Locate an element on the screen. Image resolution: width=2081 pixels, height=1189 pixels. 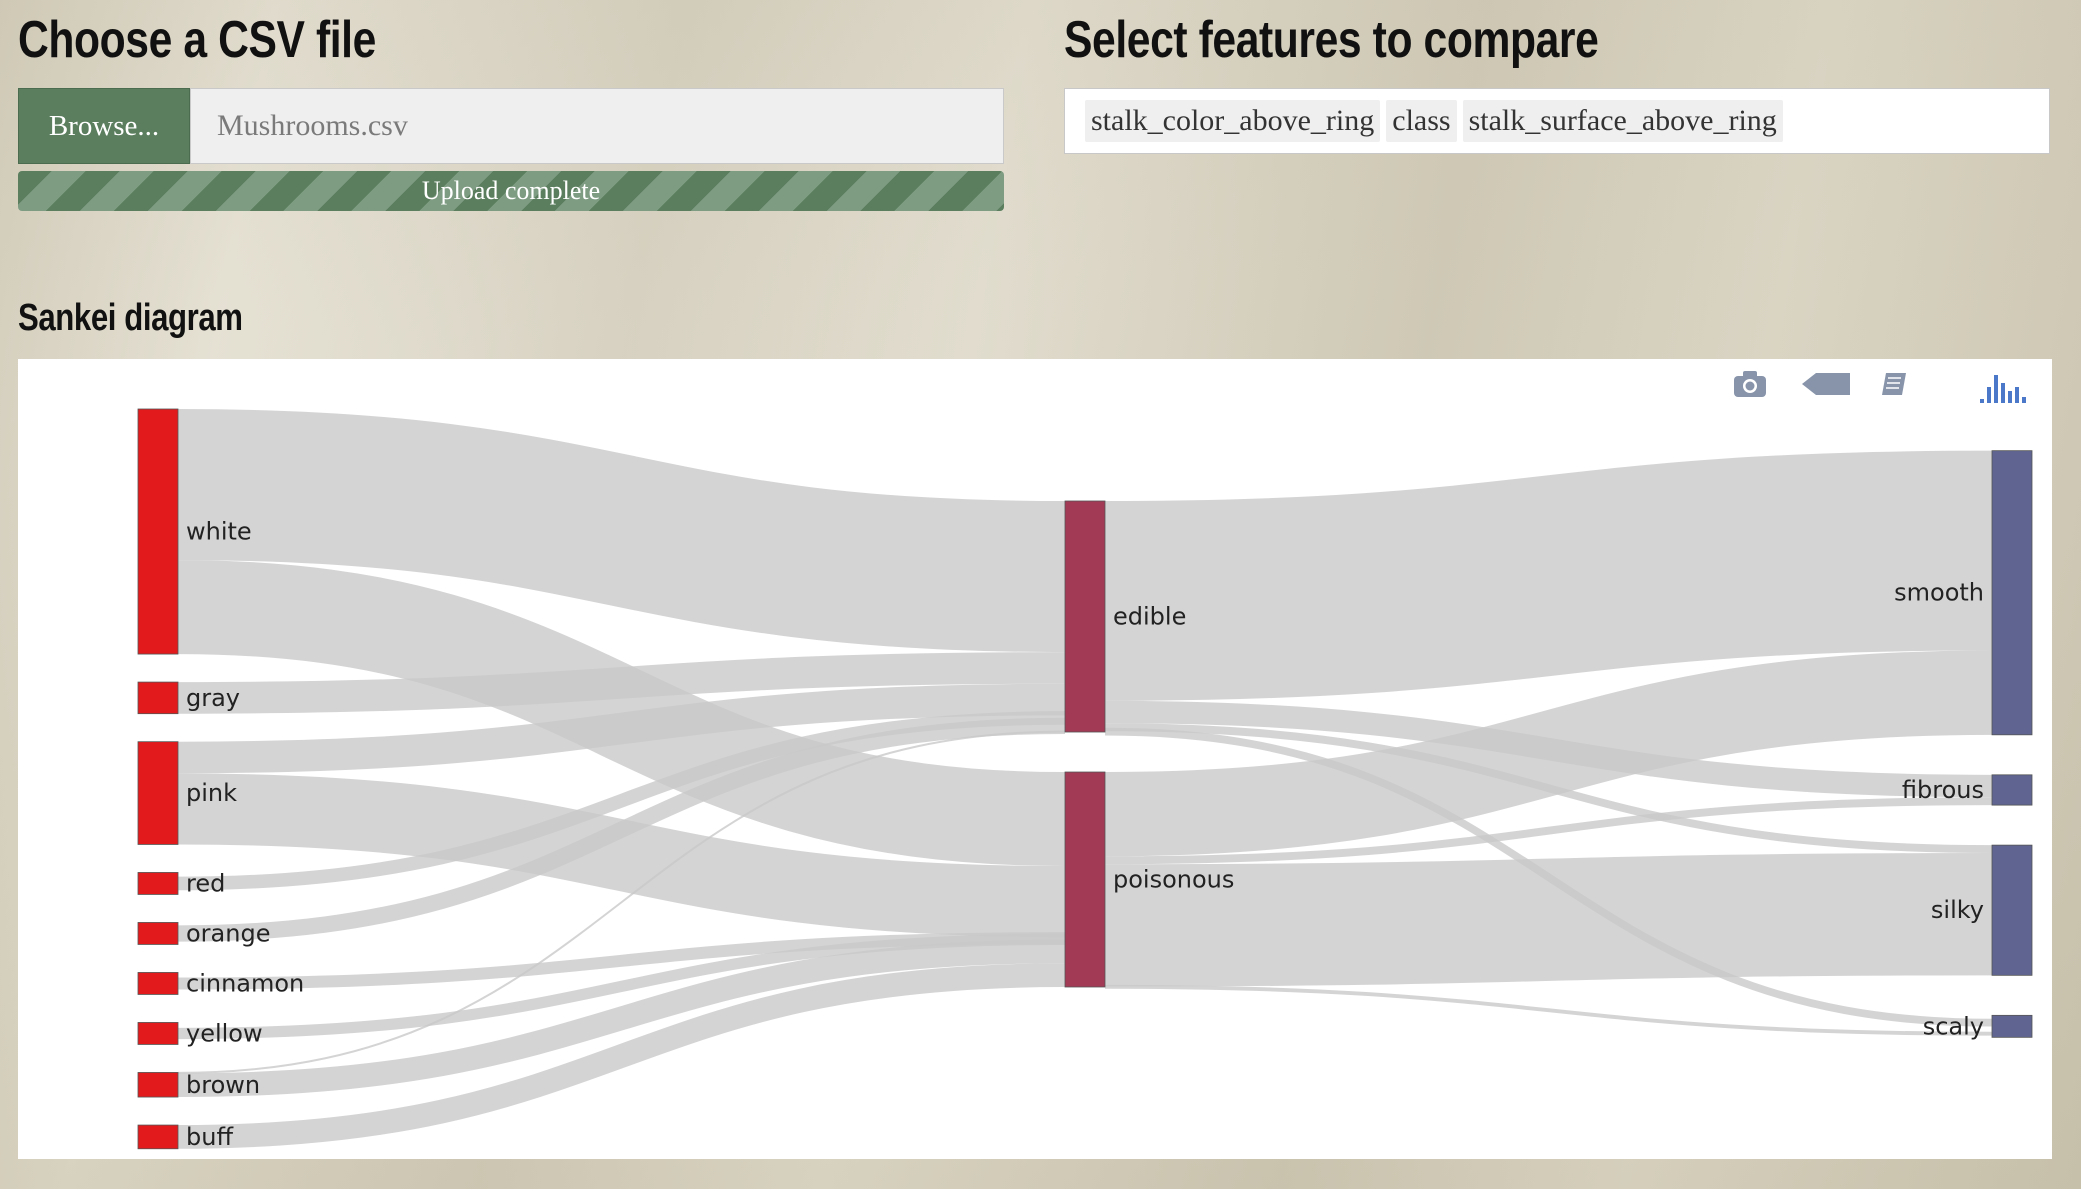
sankey-link-white-edible is located at coordinates (621, 531).